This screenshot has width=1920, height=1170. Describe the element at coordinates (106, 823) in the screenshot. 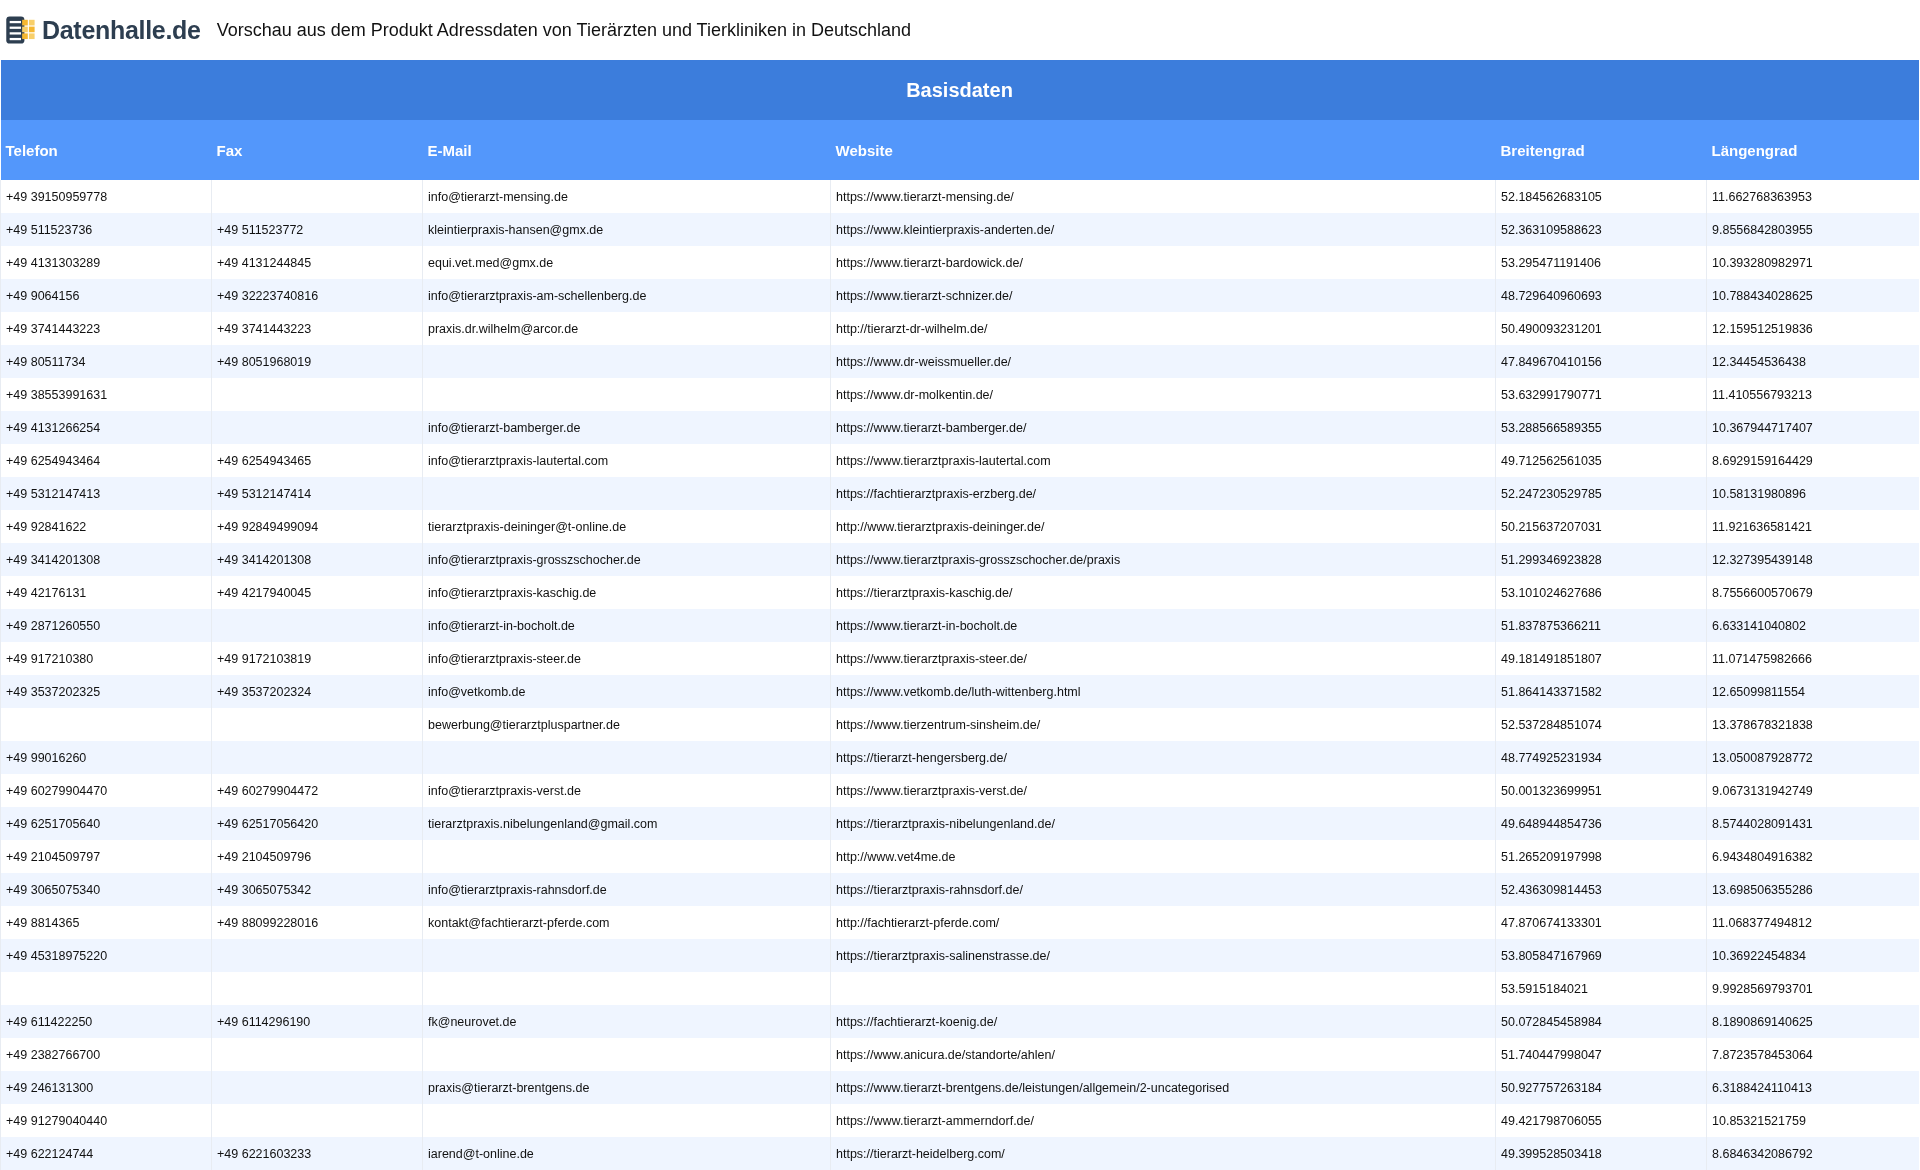

I see `table-cell: +49 6251705640` at that location.